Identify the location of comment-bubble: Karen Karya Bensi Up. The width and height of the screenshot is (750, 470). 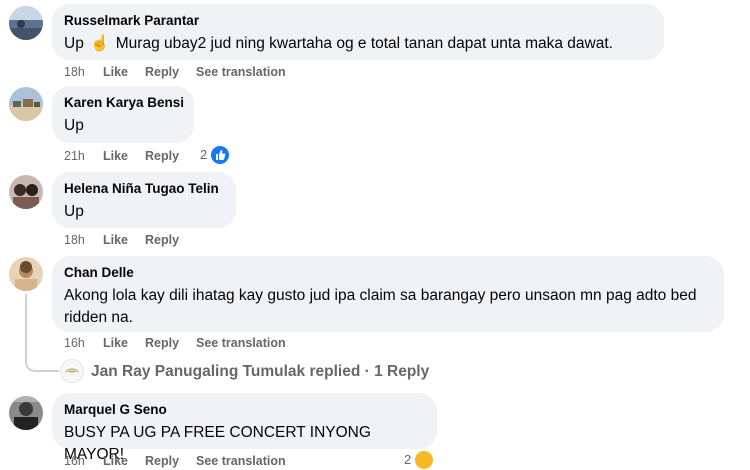
(123, 114).